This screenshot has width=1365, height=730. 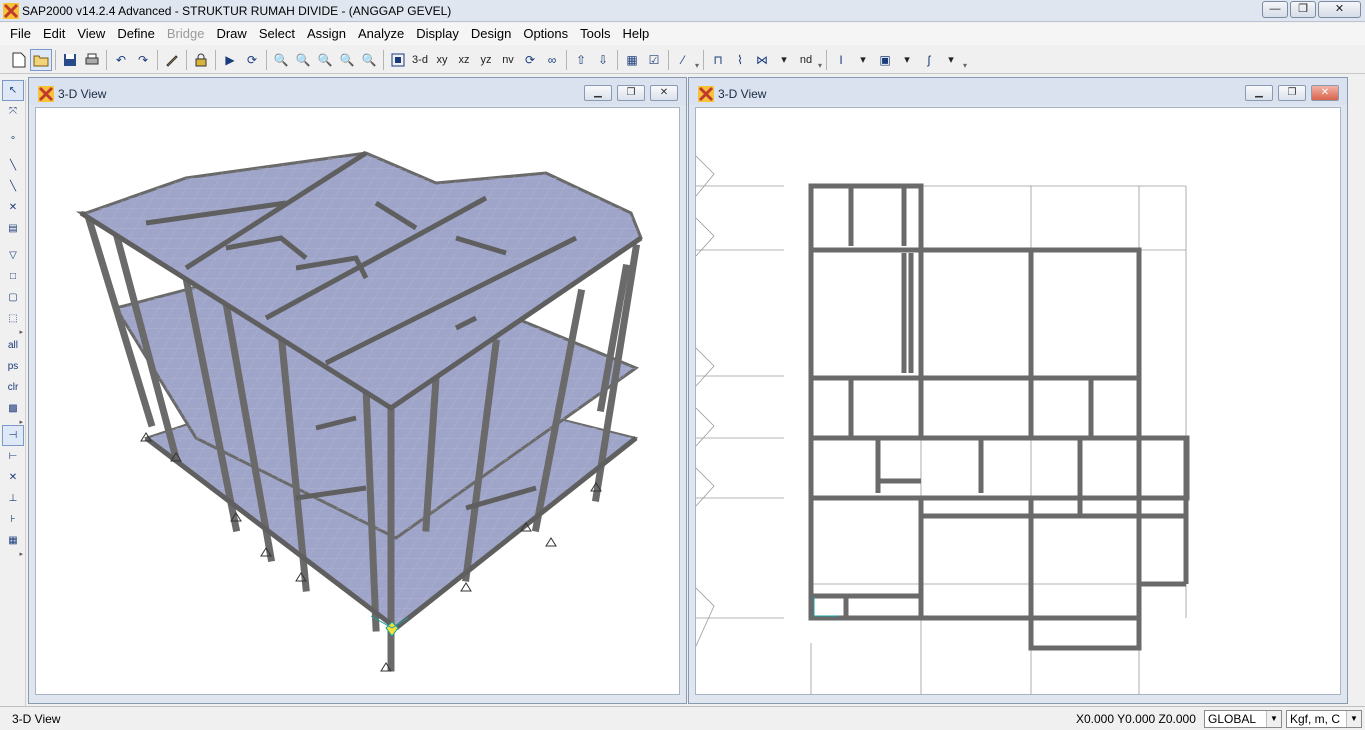 What do you see at coordinates (41, 59) in the screenshot?
I see `open-icon` at bounding box center [41, 59].